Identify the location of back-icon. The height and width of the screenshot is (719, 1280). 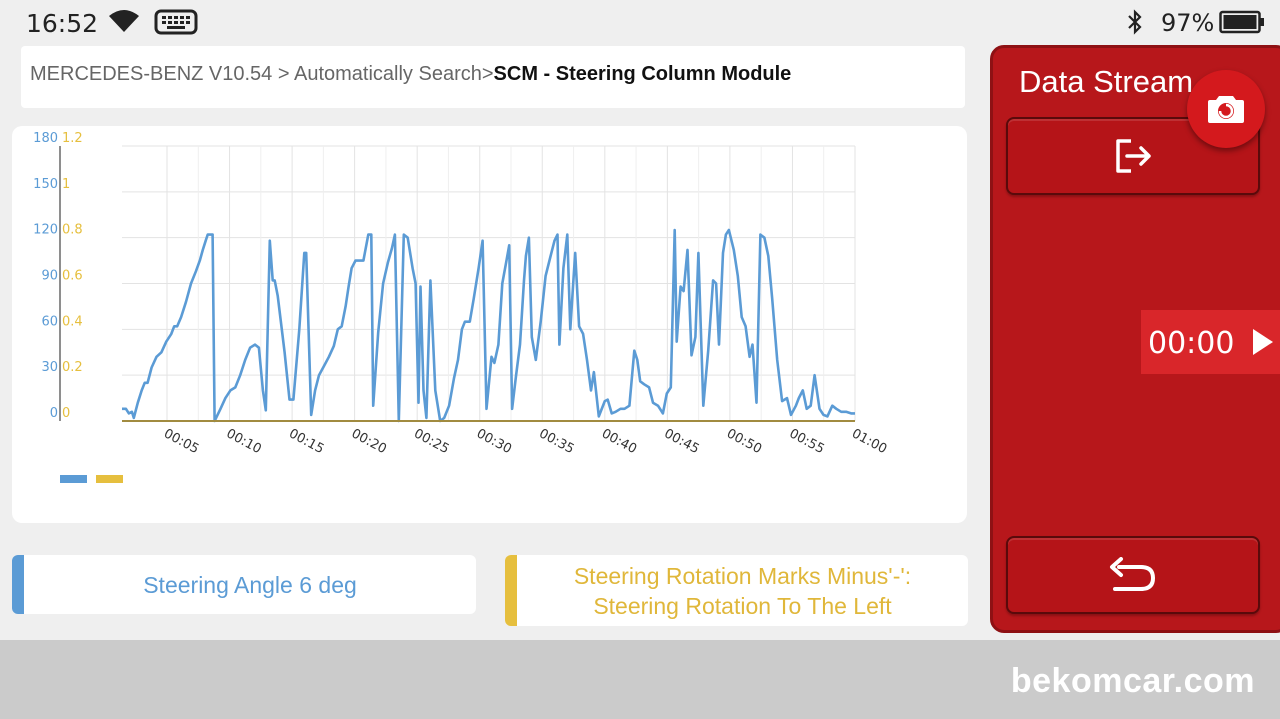
(1133, 574).